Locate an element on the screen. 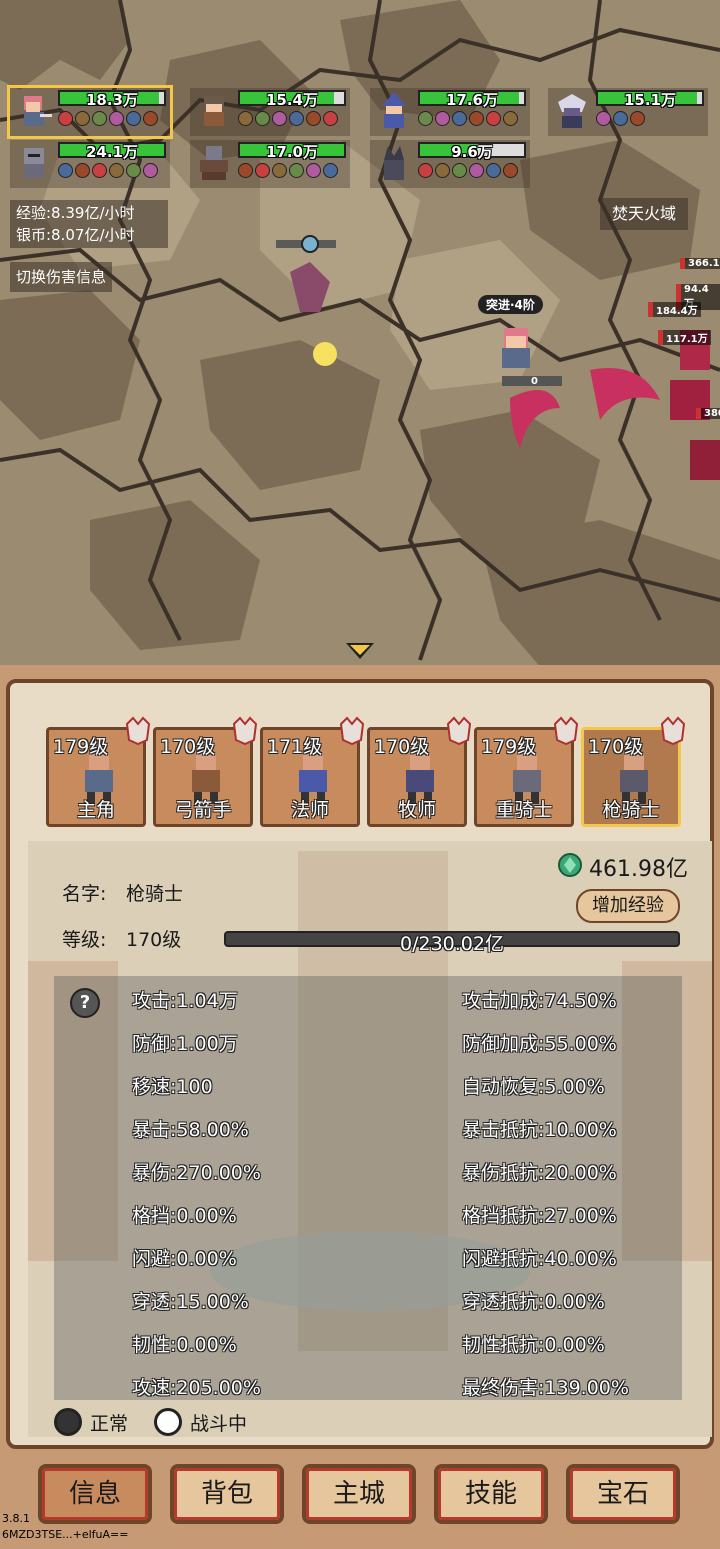 Image resolution: width=720 pixels, height=1549 pixels. rush-skill-label: 突进·4阶 is located at coordinates (510, 304).